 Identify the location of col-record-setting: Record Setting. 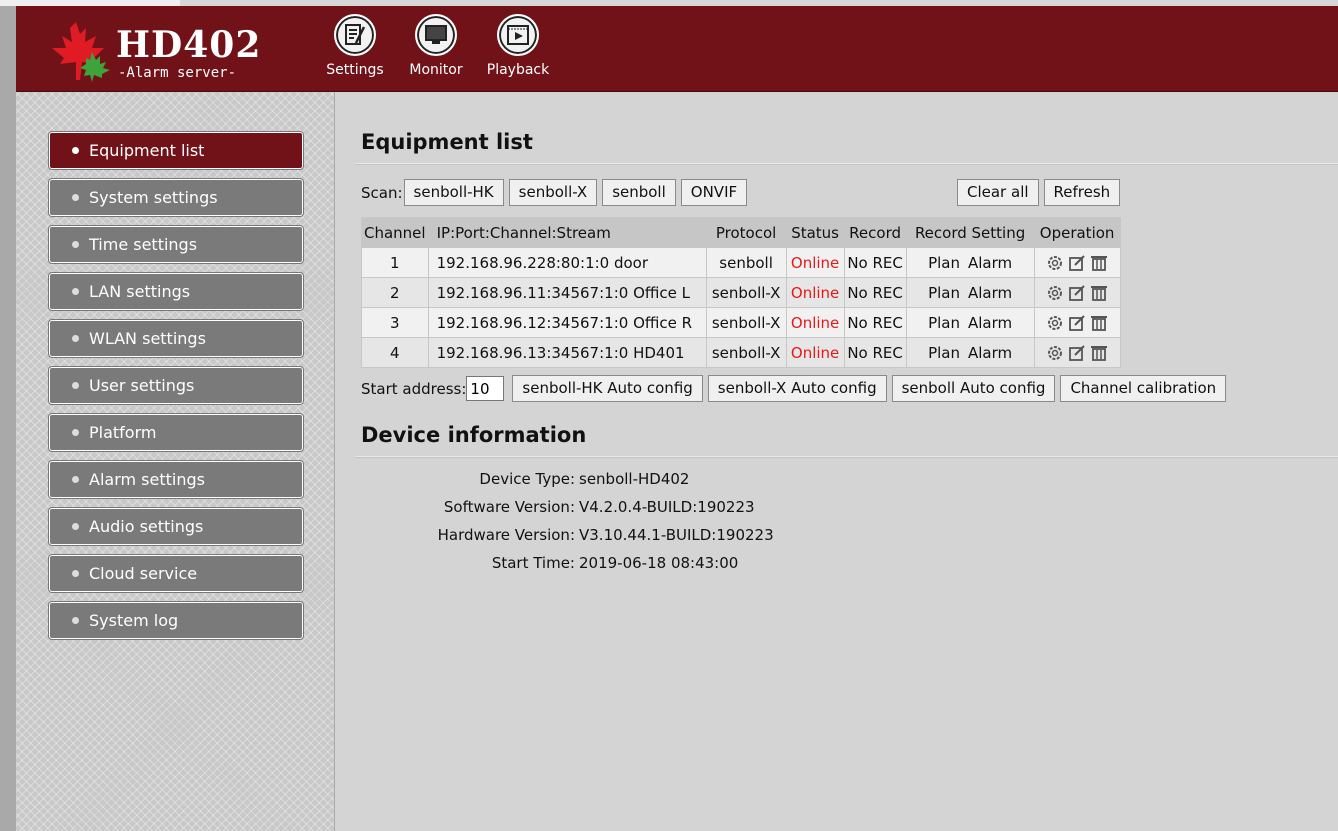
(970, 232).